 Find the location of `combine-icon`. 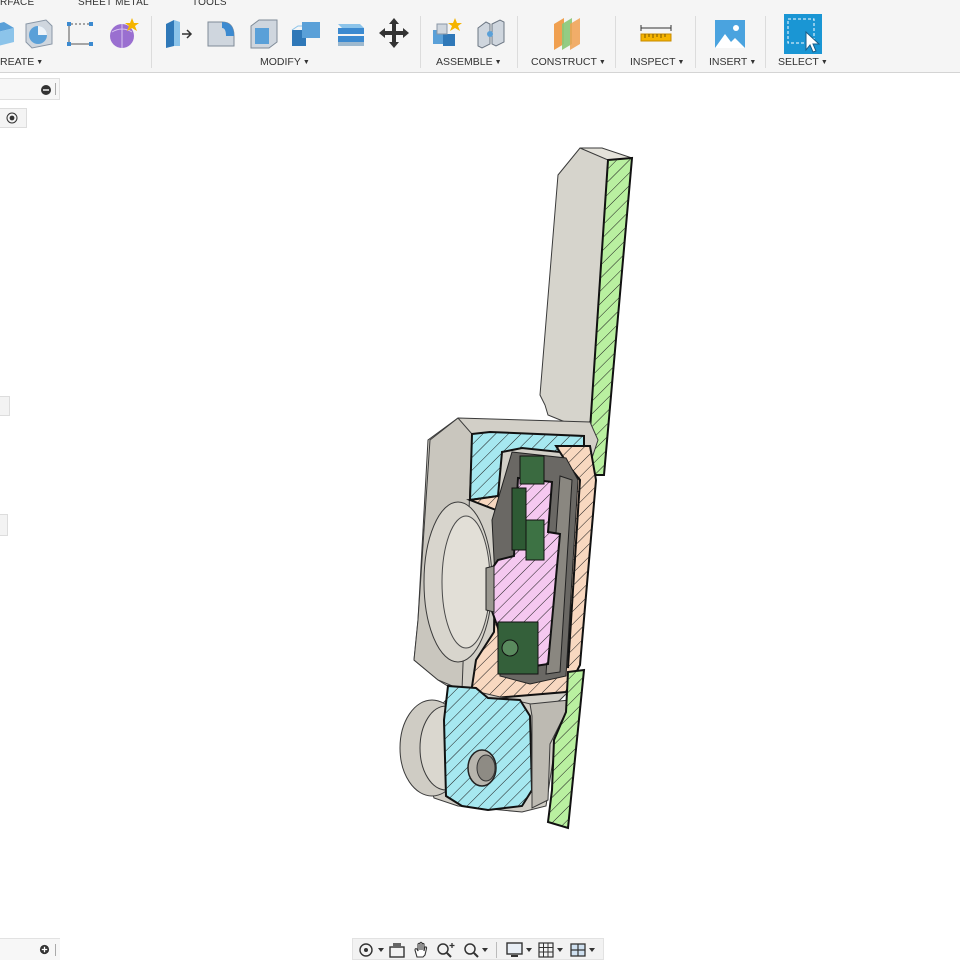

combine-icon is located at coordinates (307, 33).